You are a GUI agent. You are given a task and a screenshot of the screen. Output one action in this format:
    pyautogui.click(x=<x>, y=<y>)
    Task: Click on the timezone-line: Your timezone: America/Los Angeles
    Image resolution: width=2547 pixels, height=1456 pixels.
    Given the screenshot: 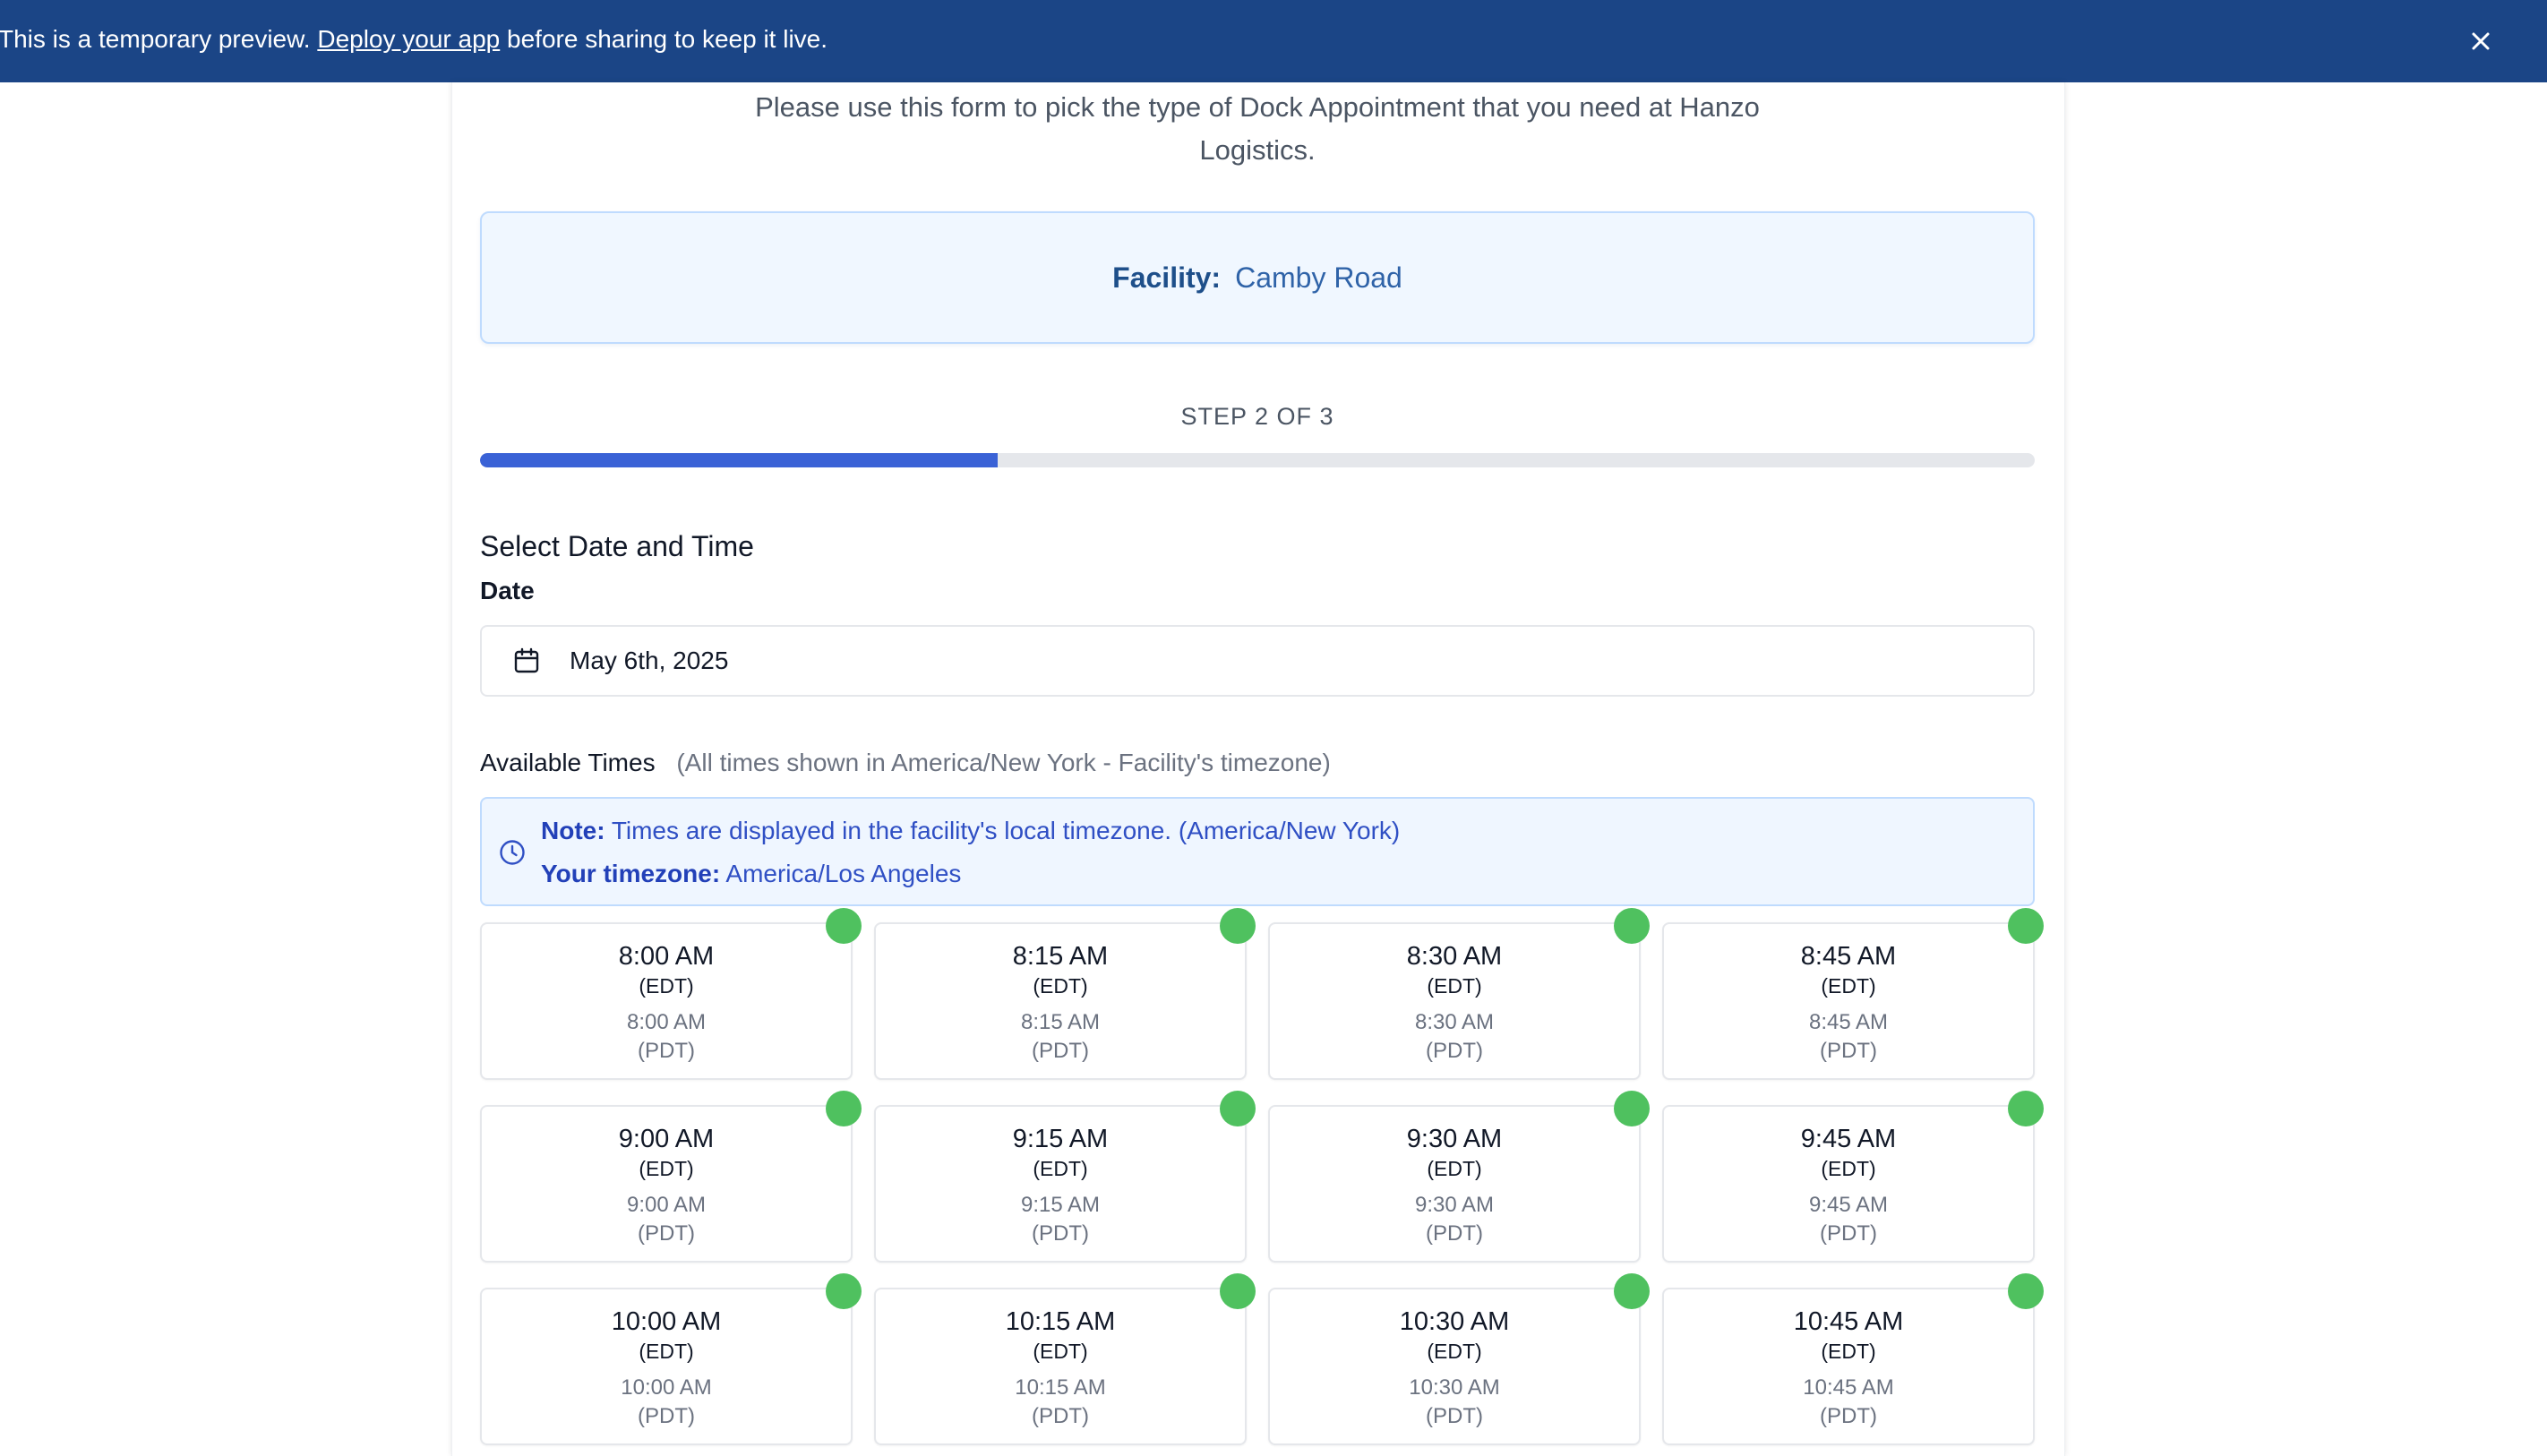 What is the action you would take?
    pyautogui.click(x=751, y=874)
    